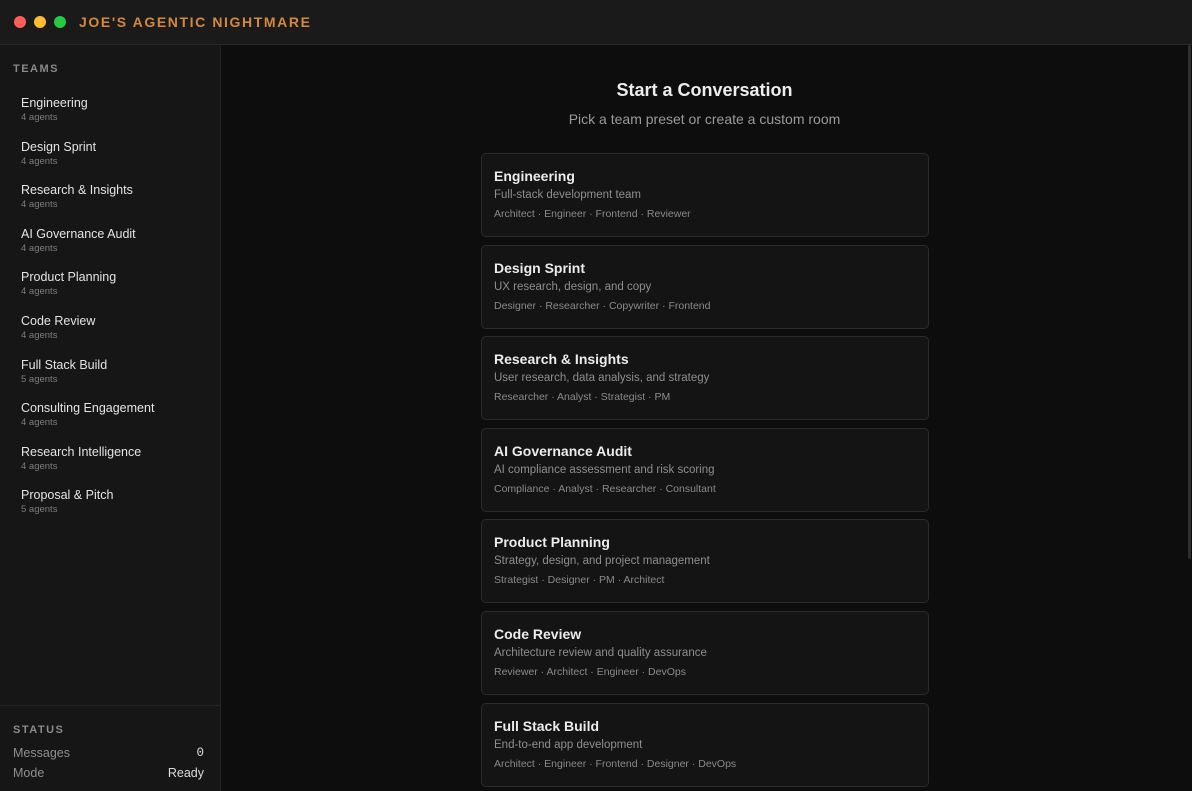 The height and width of the screenshot is (791, 1192). What do you see at coordinates (195, 22) in the screenshot?
I see `app-title: JOE'S AGENTIC NIGHTMARE` at bounding box center [195, 22].